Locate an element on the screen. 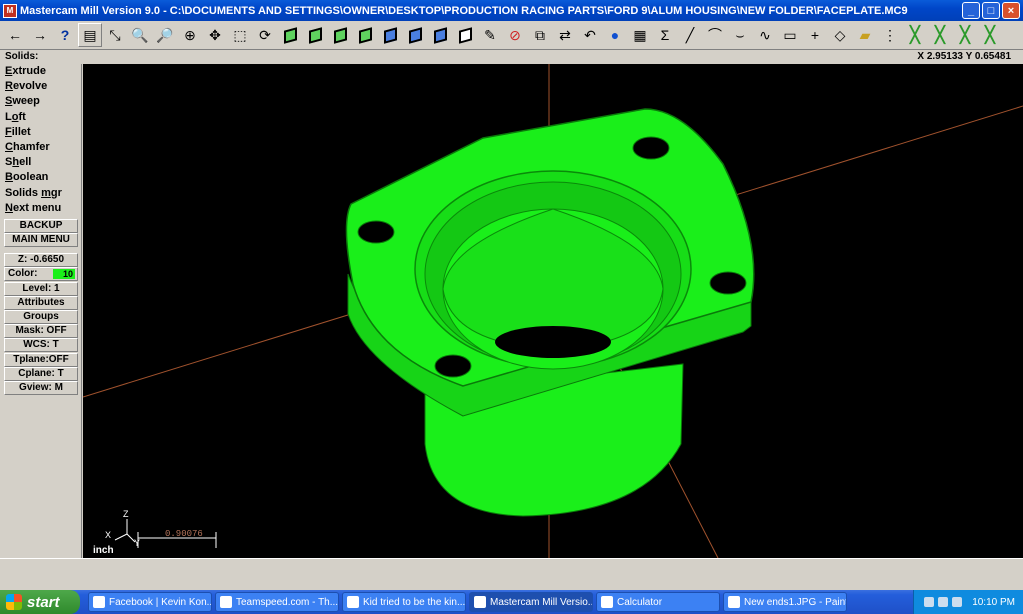 The image size is (1023, 614). axis-z-label: Z is located at coordinates (126, 514).